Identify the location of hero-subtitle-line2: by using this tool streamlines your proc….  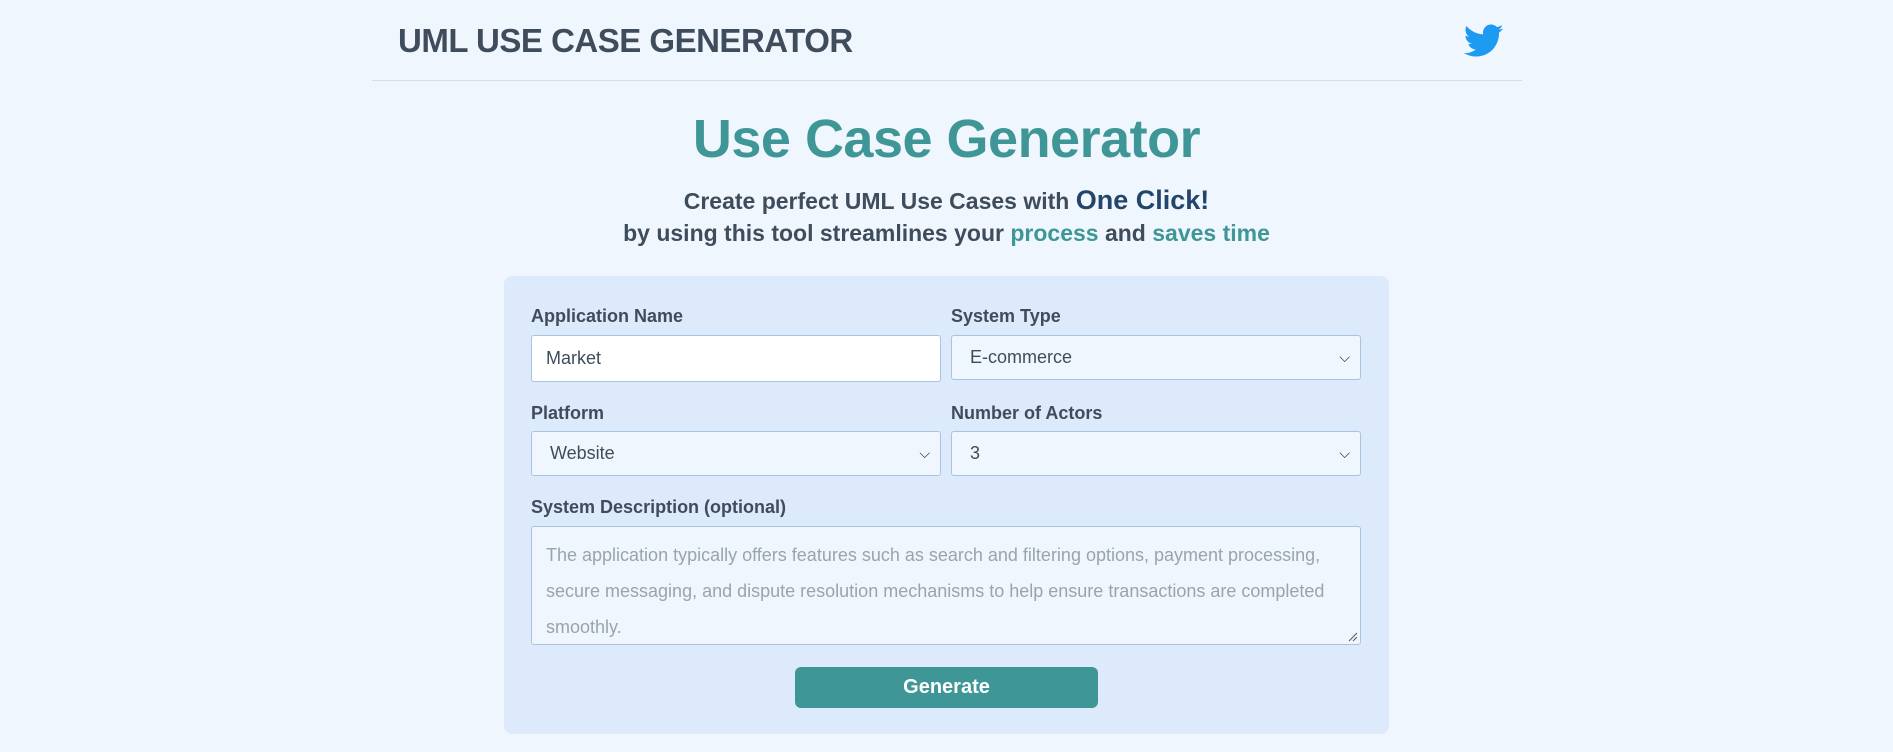
(946, 233).